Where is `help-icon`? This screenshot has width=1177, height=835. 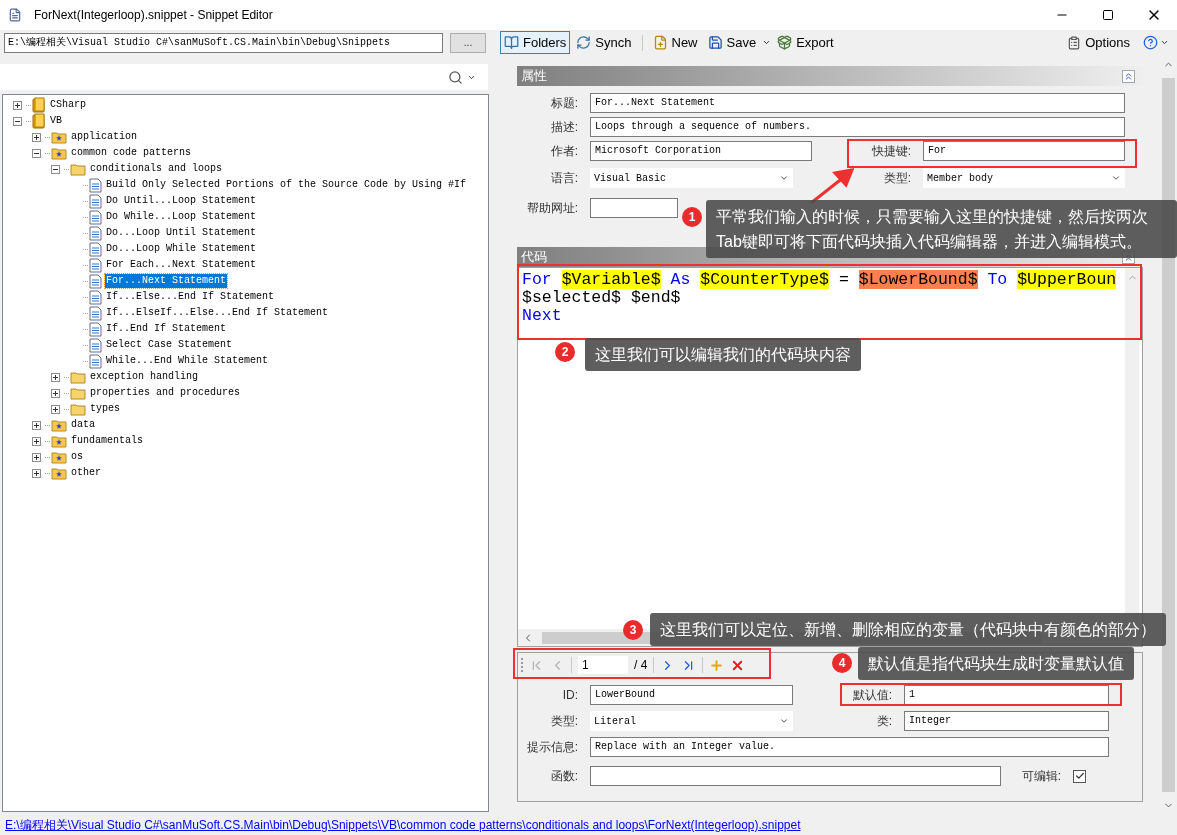
help-icon is located at coordinates (1150, 42).